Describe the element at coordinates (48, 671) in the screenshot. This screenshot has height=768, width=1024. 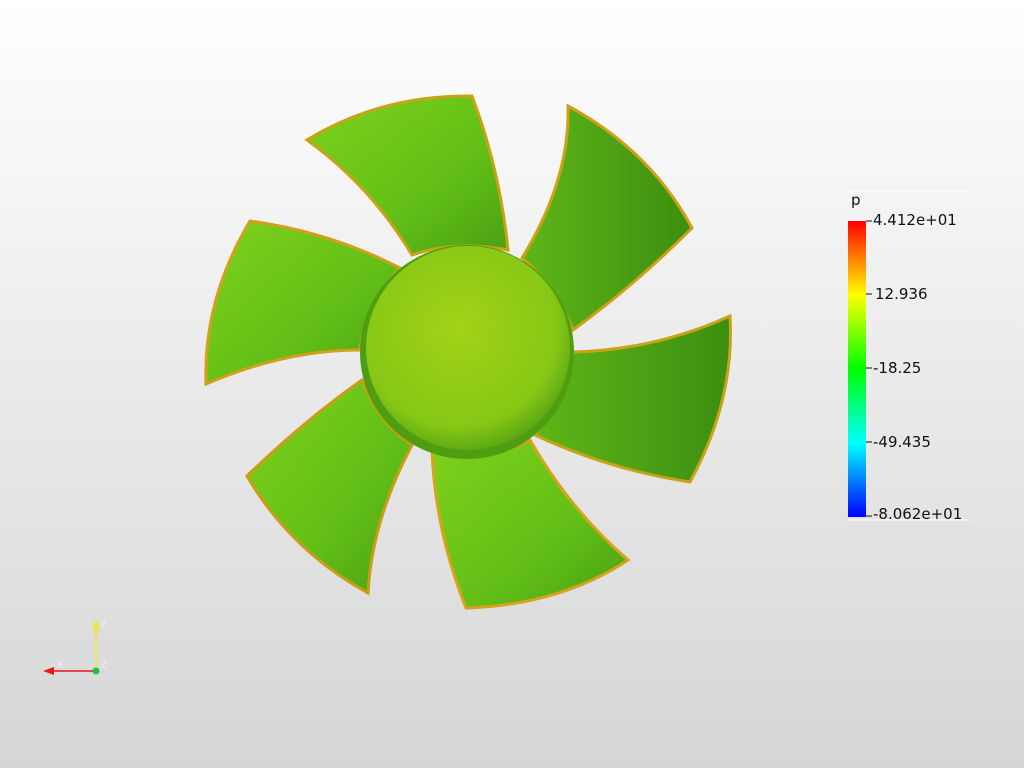
I see `x-axis-arrow-icon` at that location.